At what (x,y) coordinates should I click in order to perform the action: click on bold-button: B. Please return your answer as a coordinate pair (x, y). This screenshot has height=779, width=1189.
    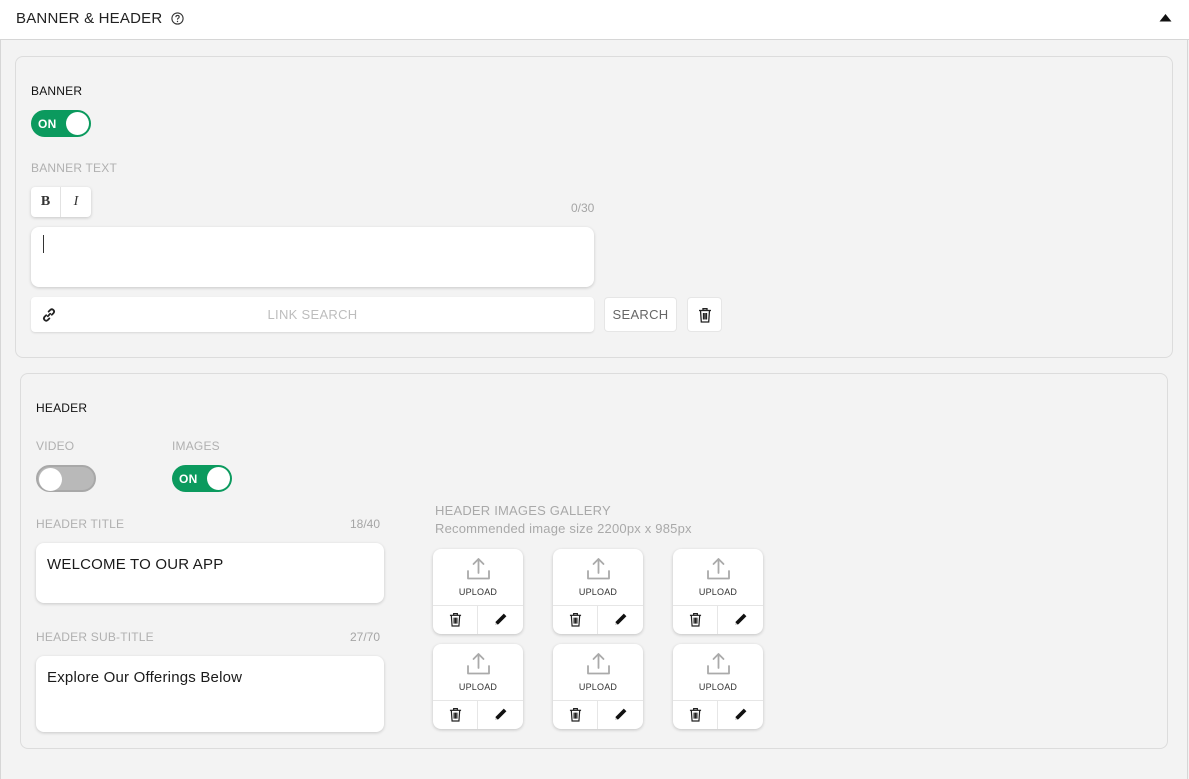
    Looking at the image, I should click on (46, 202).